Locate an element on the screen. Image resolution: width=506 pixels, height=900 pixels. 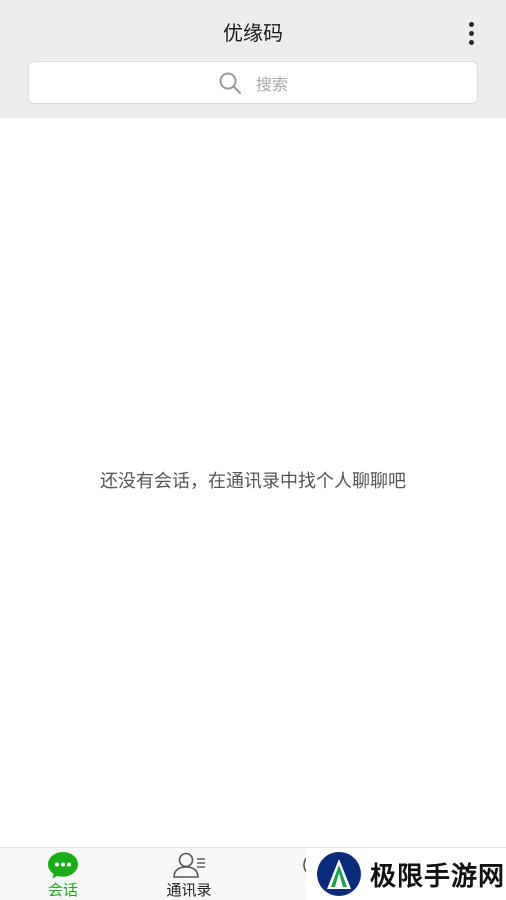
chat-bubble-icon is located at coordinates (63, 865).